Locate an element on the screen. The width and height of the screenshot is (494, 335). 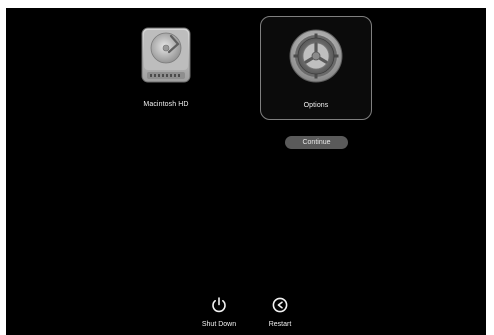
restart-button: Restart is located at coordinates (280, 315).